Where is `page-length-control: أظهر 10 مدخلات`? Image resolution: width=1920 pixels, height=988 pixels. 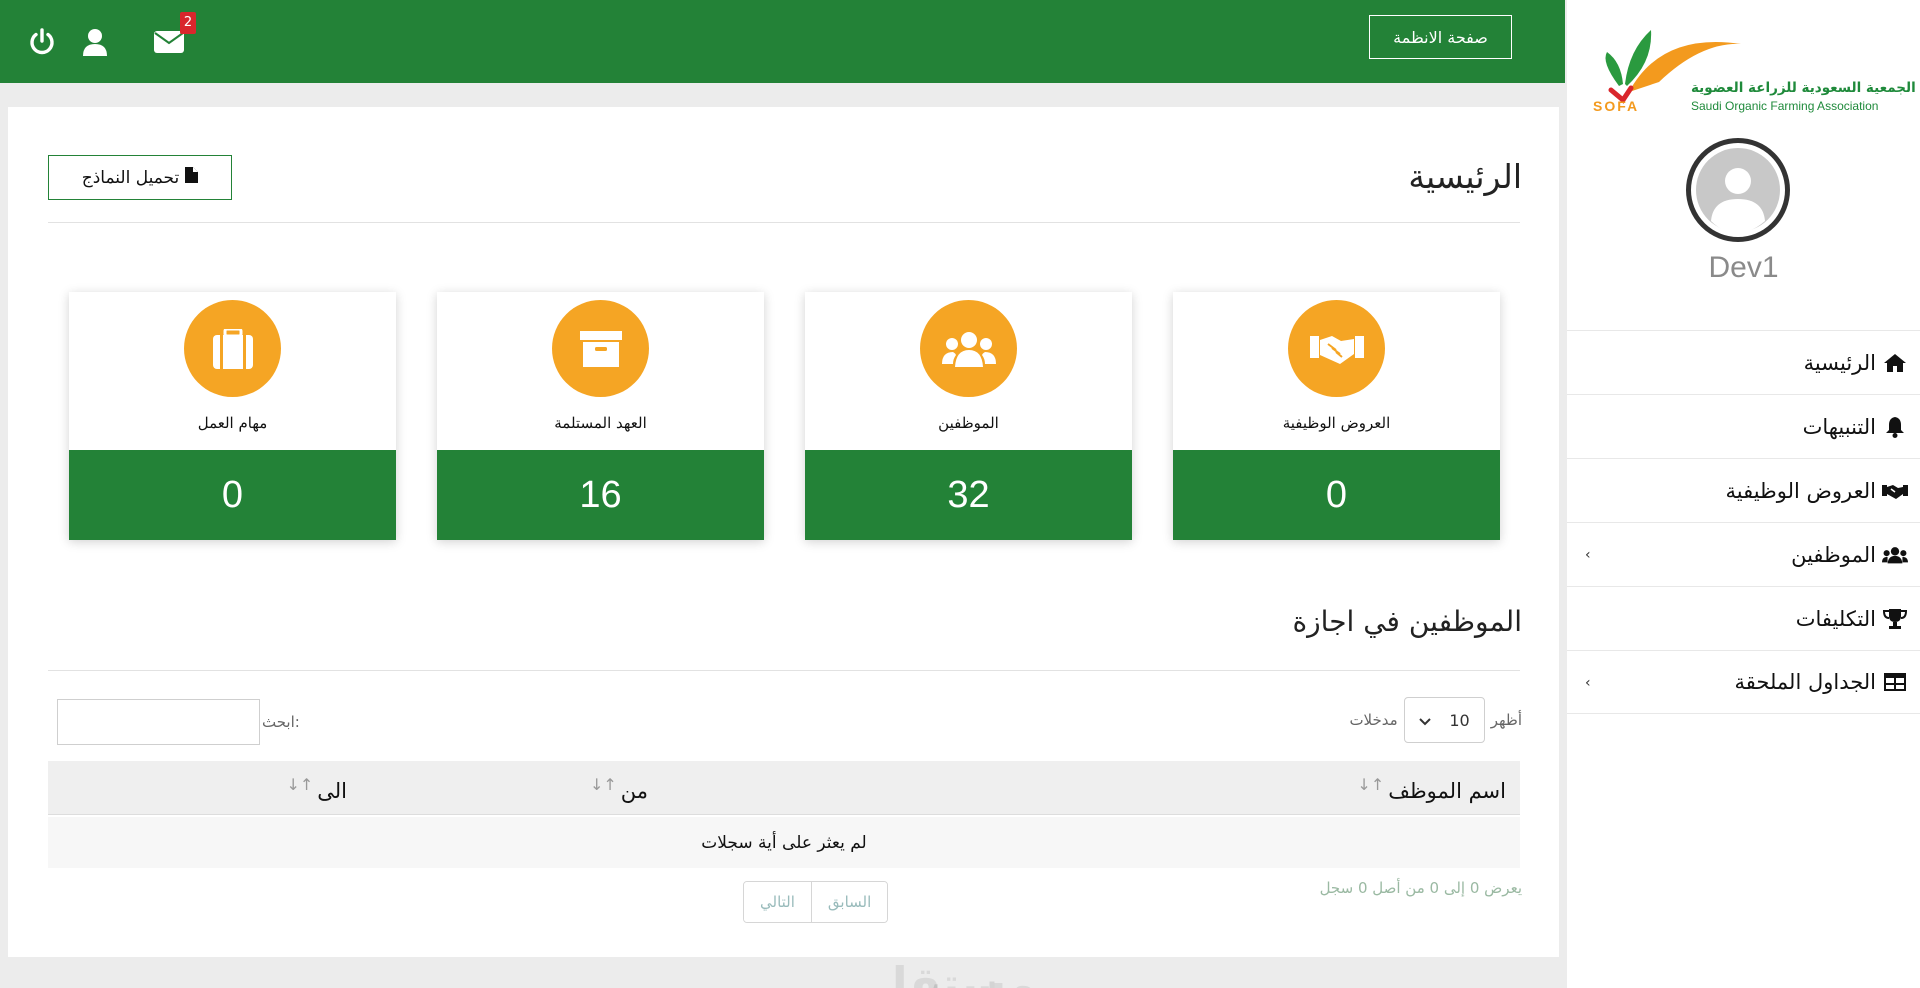
page-length-control: أظهر 10 مدخلات is located at coordinates (1435, 720).